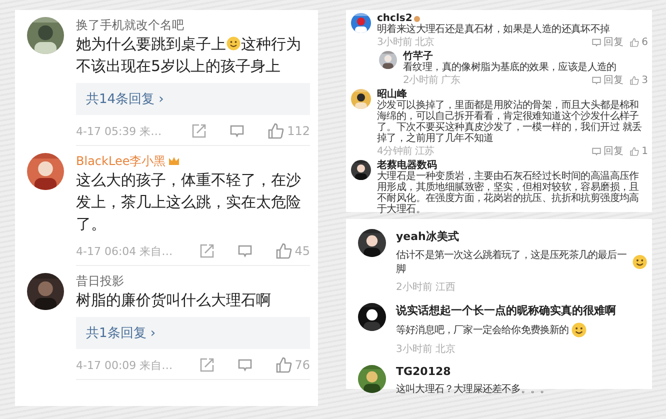 Image resolution: width=666 pixels, height=419 pixels. What do you see at coordinates (130, 25) in the screenshot?
I see `user-name: 换了手机就改个名吧` at bounding box center [130, 25].